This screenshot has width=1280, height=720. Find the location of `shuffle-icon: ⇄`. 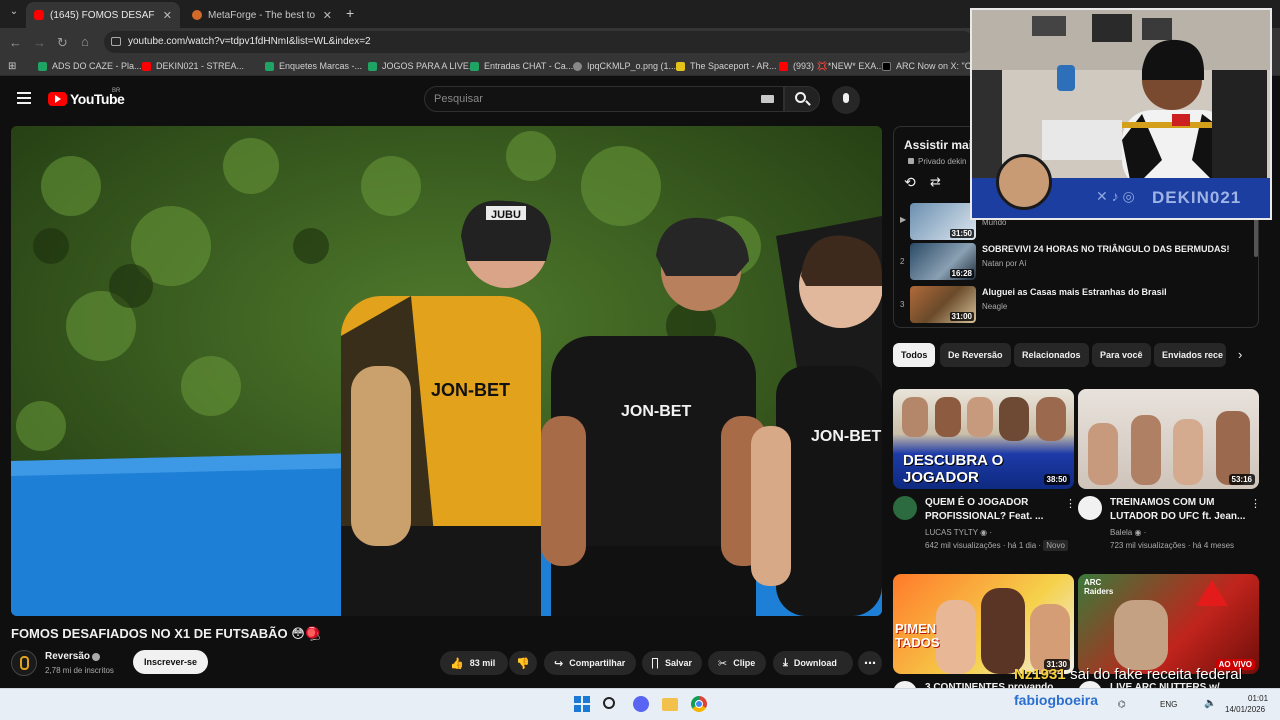

shuffle-icon: ⇄ is located at coordinates (935, 182).